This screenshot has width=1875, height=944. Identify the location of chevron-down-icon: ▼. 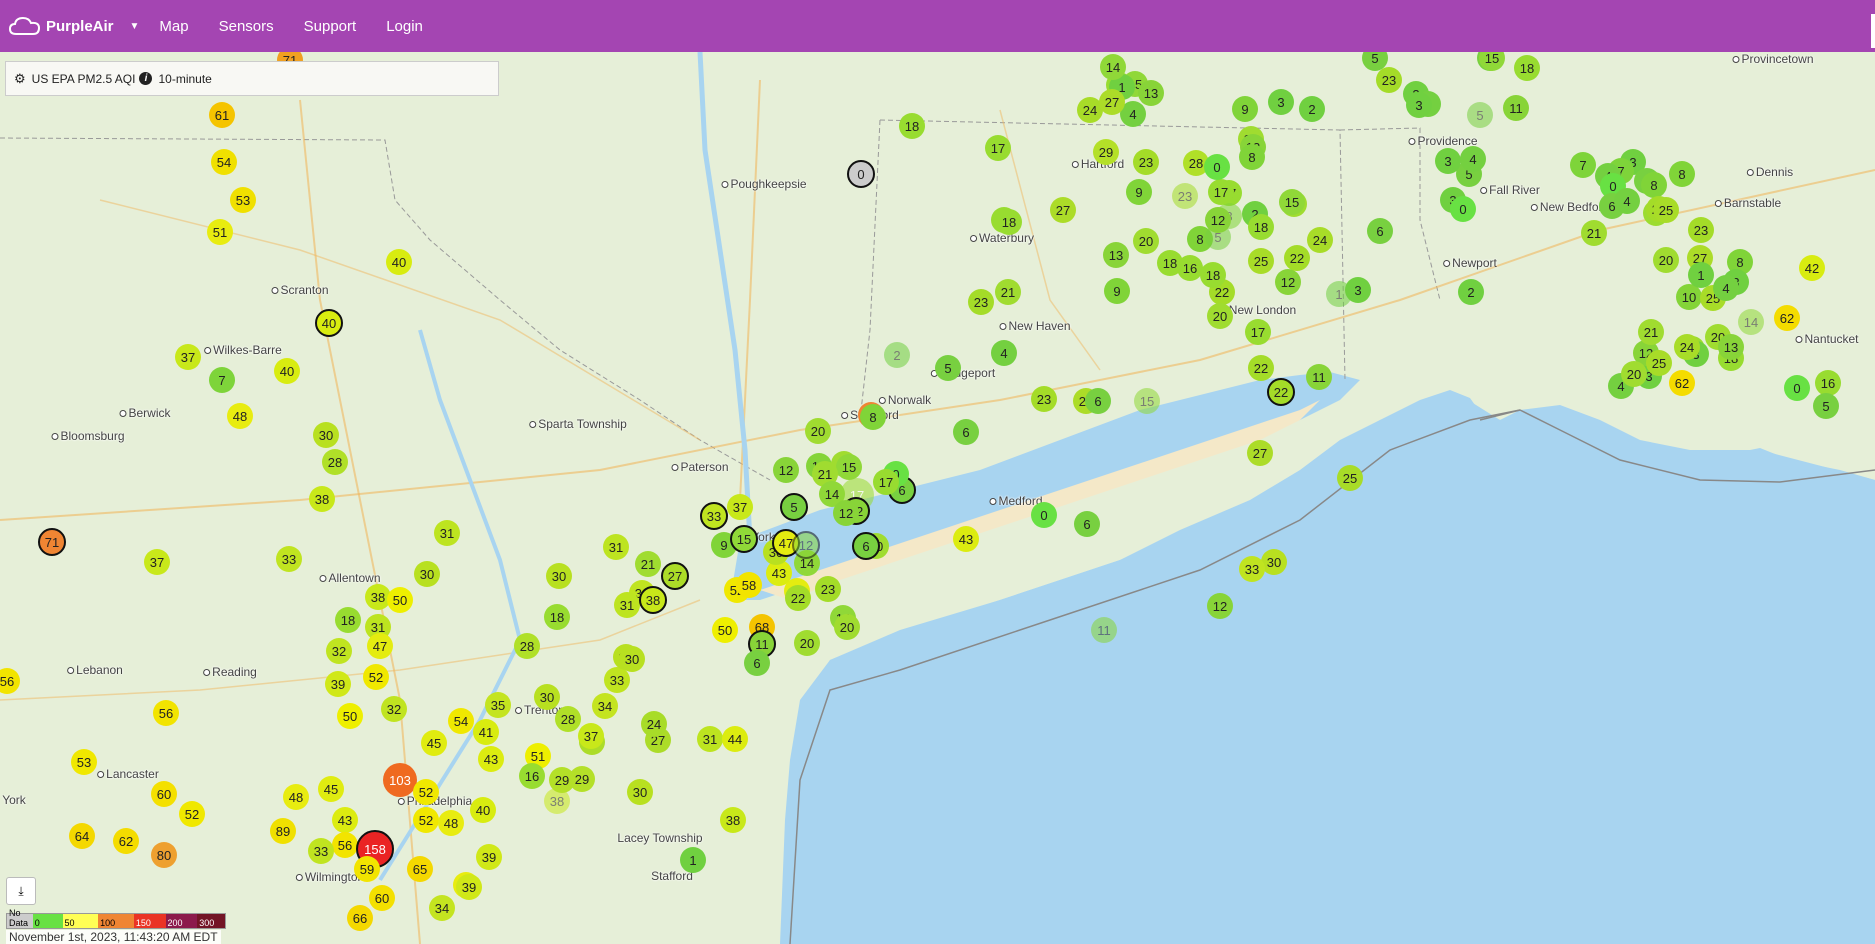
(135, 26).